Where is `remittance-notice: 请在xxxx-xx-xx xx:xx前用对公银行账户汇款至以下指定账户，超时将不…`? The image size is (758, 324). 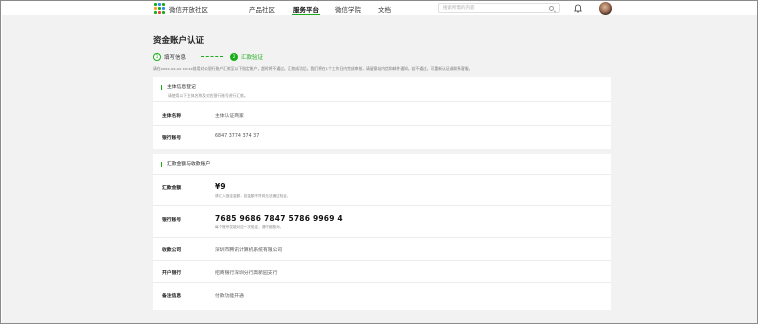
remittance-notice: 请在xxxx-xx-xx xx:xx前用对公银行账户汇款至以下指定账户，超时将不… is located at coordinates (313, 68).